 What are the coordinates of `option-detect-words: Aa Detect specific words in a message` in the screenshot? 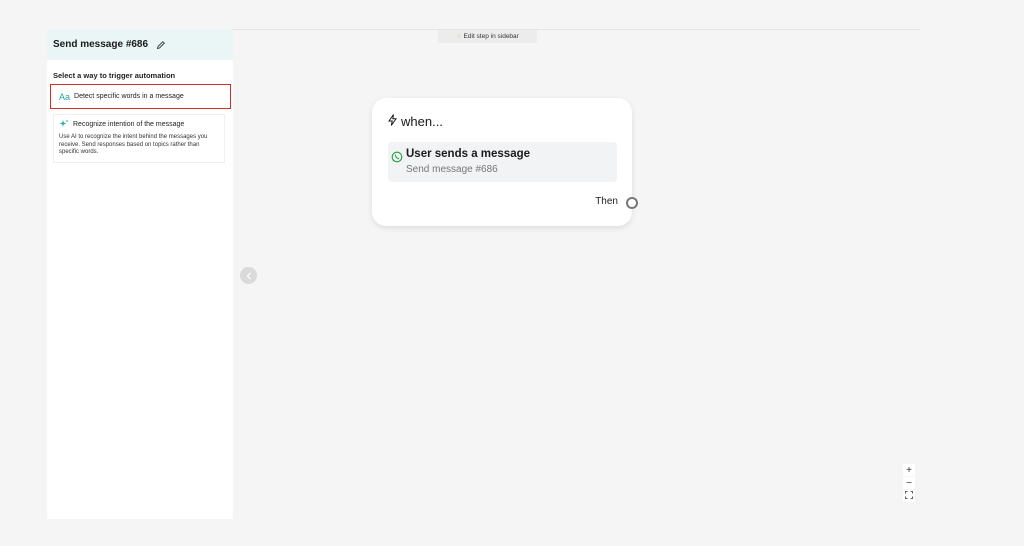 It's located at (140, 96).